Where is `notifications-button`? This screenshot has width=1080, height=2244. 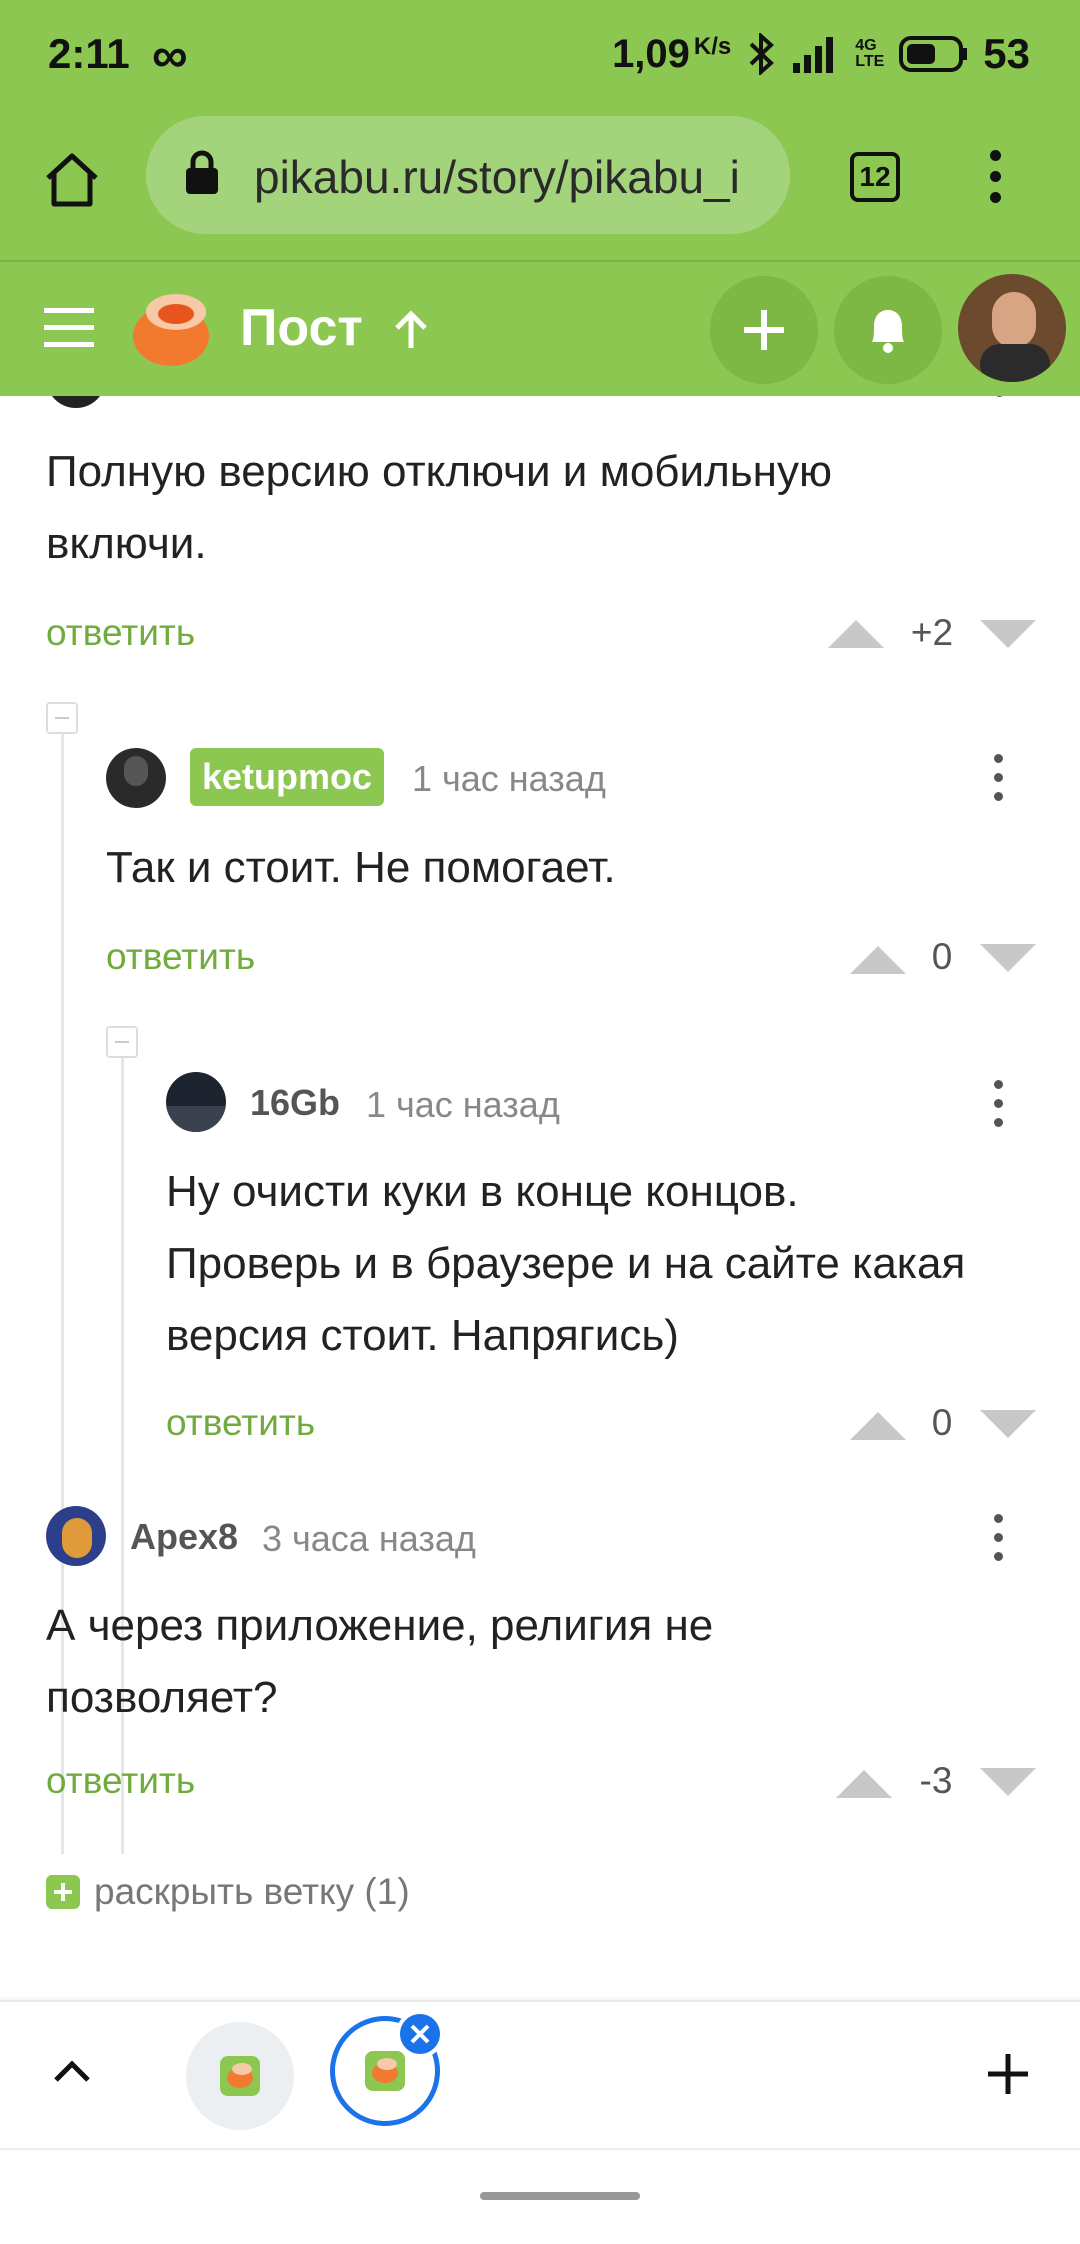 notifications-button is located at coordinates (888, 330).